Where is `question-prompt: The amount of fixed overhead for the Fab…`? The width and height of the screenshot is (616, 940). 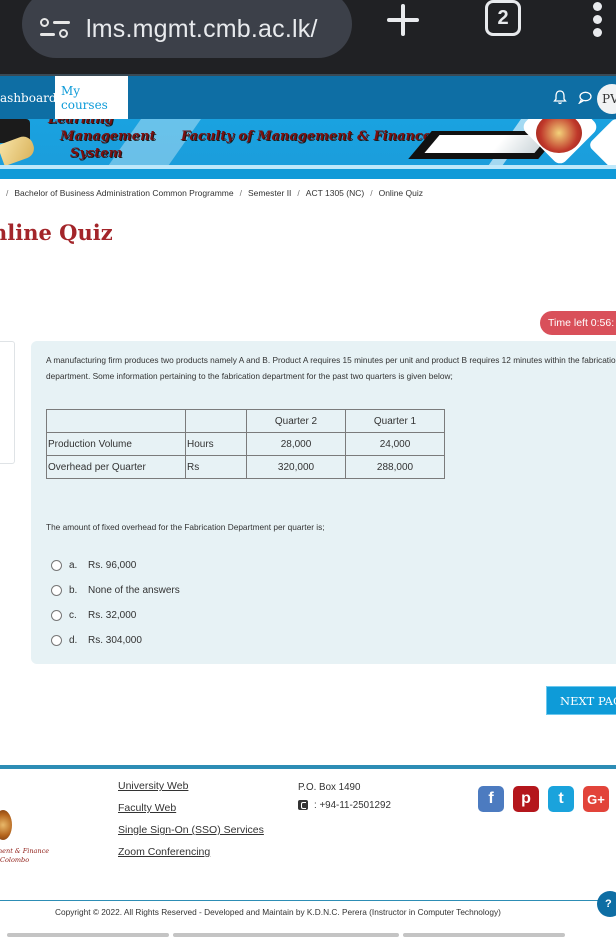
question-prompt: The amount of fixed overhead for the Fab… is located at coordinates (185, 527).